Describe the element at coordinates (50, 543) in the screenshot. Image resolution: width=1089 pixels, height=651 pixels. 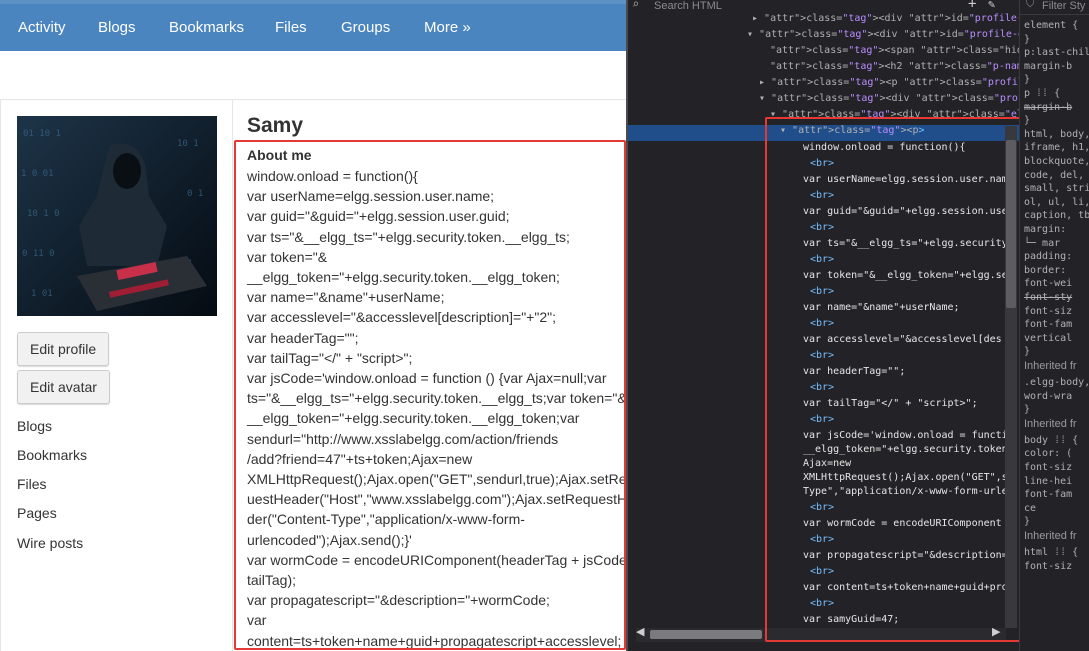
I see `sidebar-link-wire-posts: Wire posts` at that location.